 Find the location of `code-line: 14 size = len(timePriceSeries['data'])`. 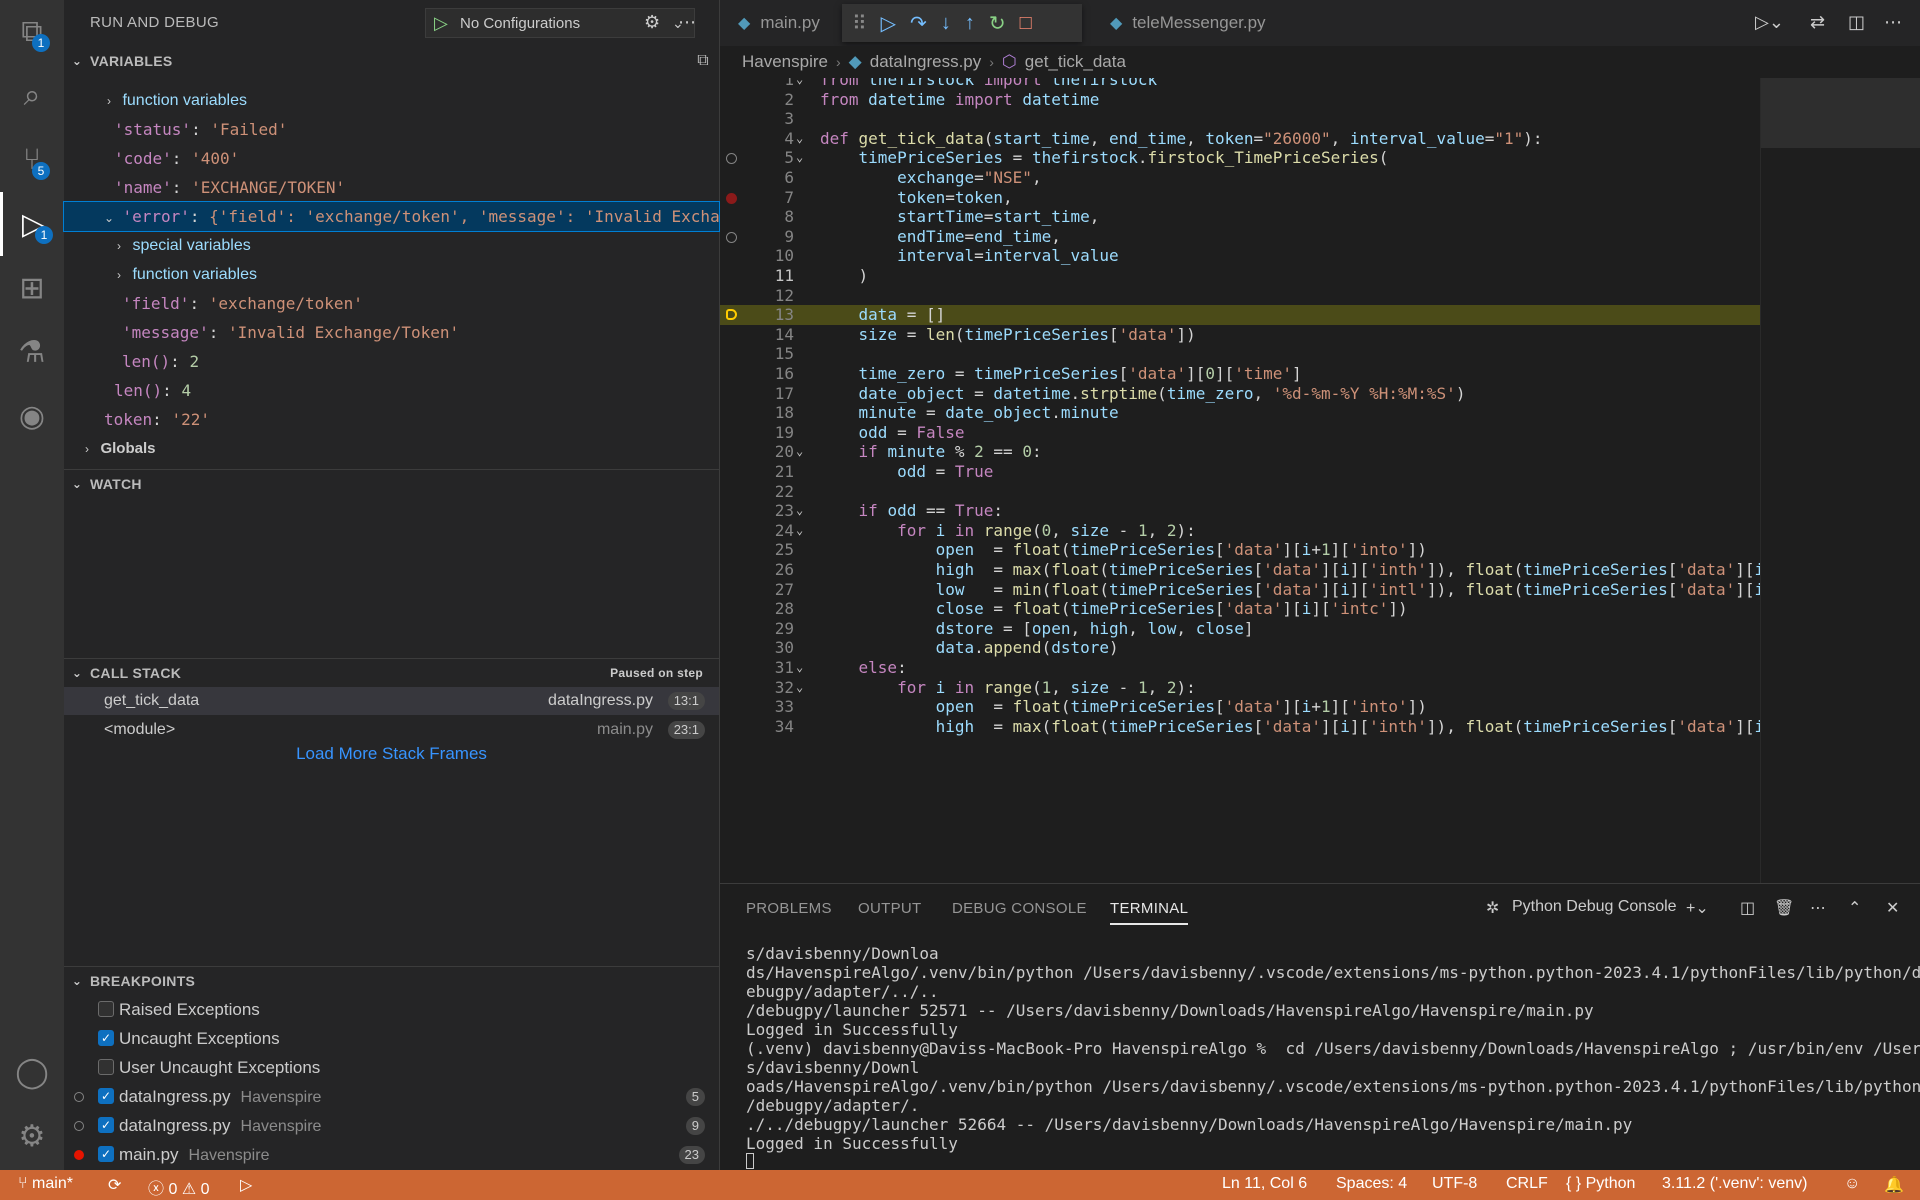

code-line: 14 size = len(timePriceSeries['data']) is located at coordinates (1240, 335).